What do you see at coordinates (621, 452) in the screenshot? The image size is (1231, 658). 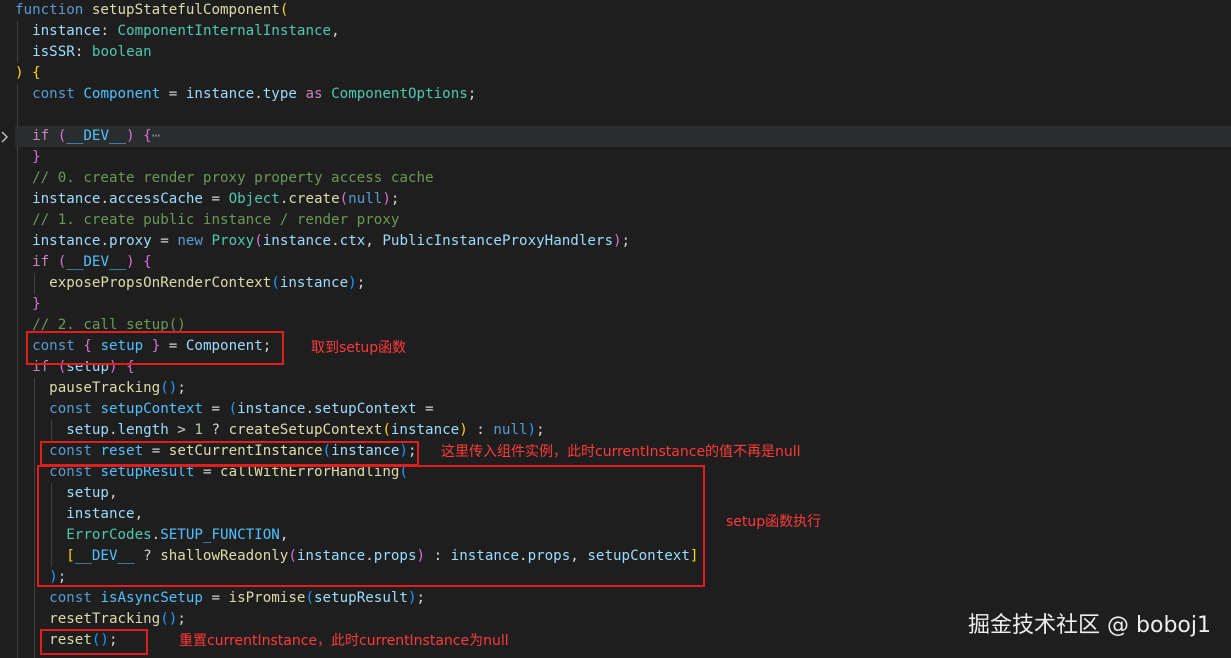 I see `annotation-pass-instance: 这里传入组件实例，此时currentInstance的值不再是null` at bounding box center [621, 452].